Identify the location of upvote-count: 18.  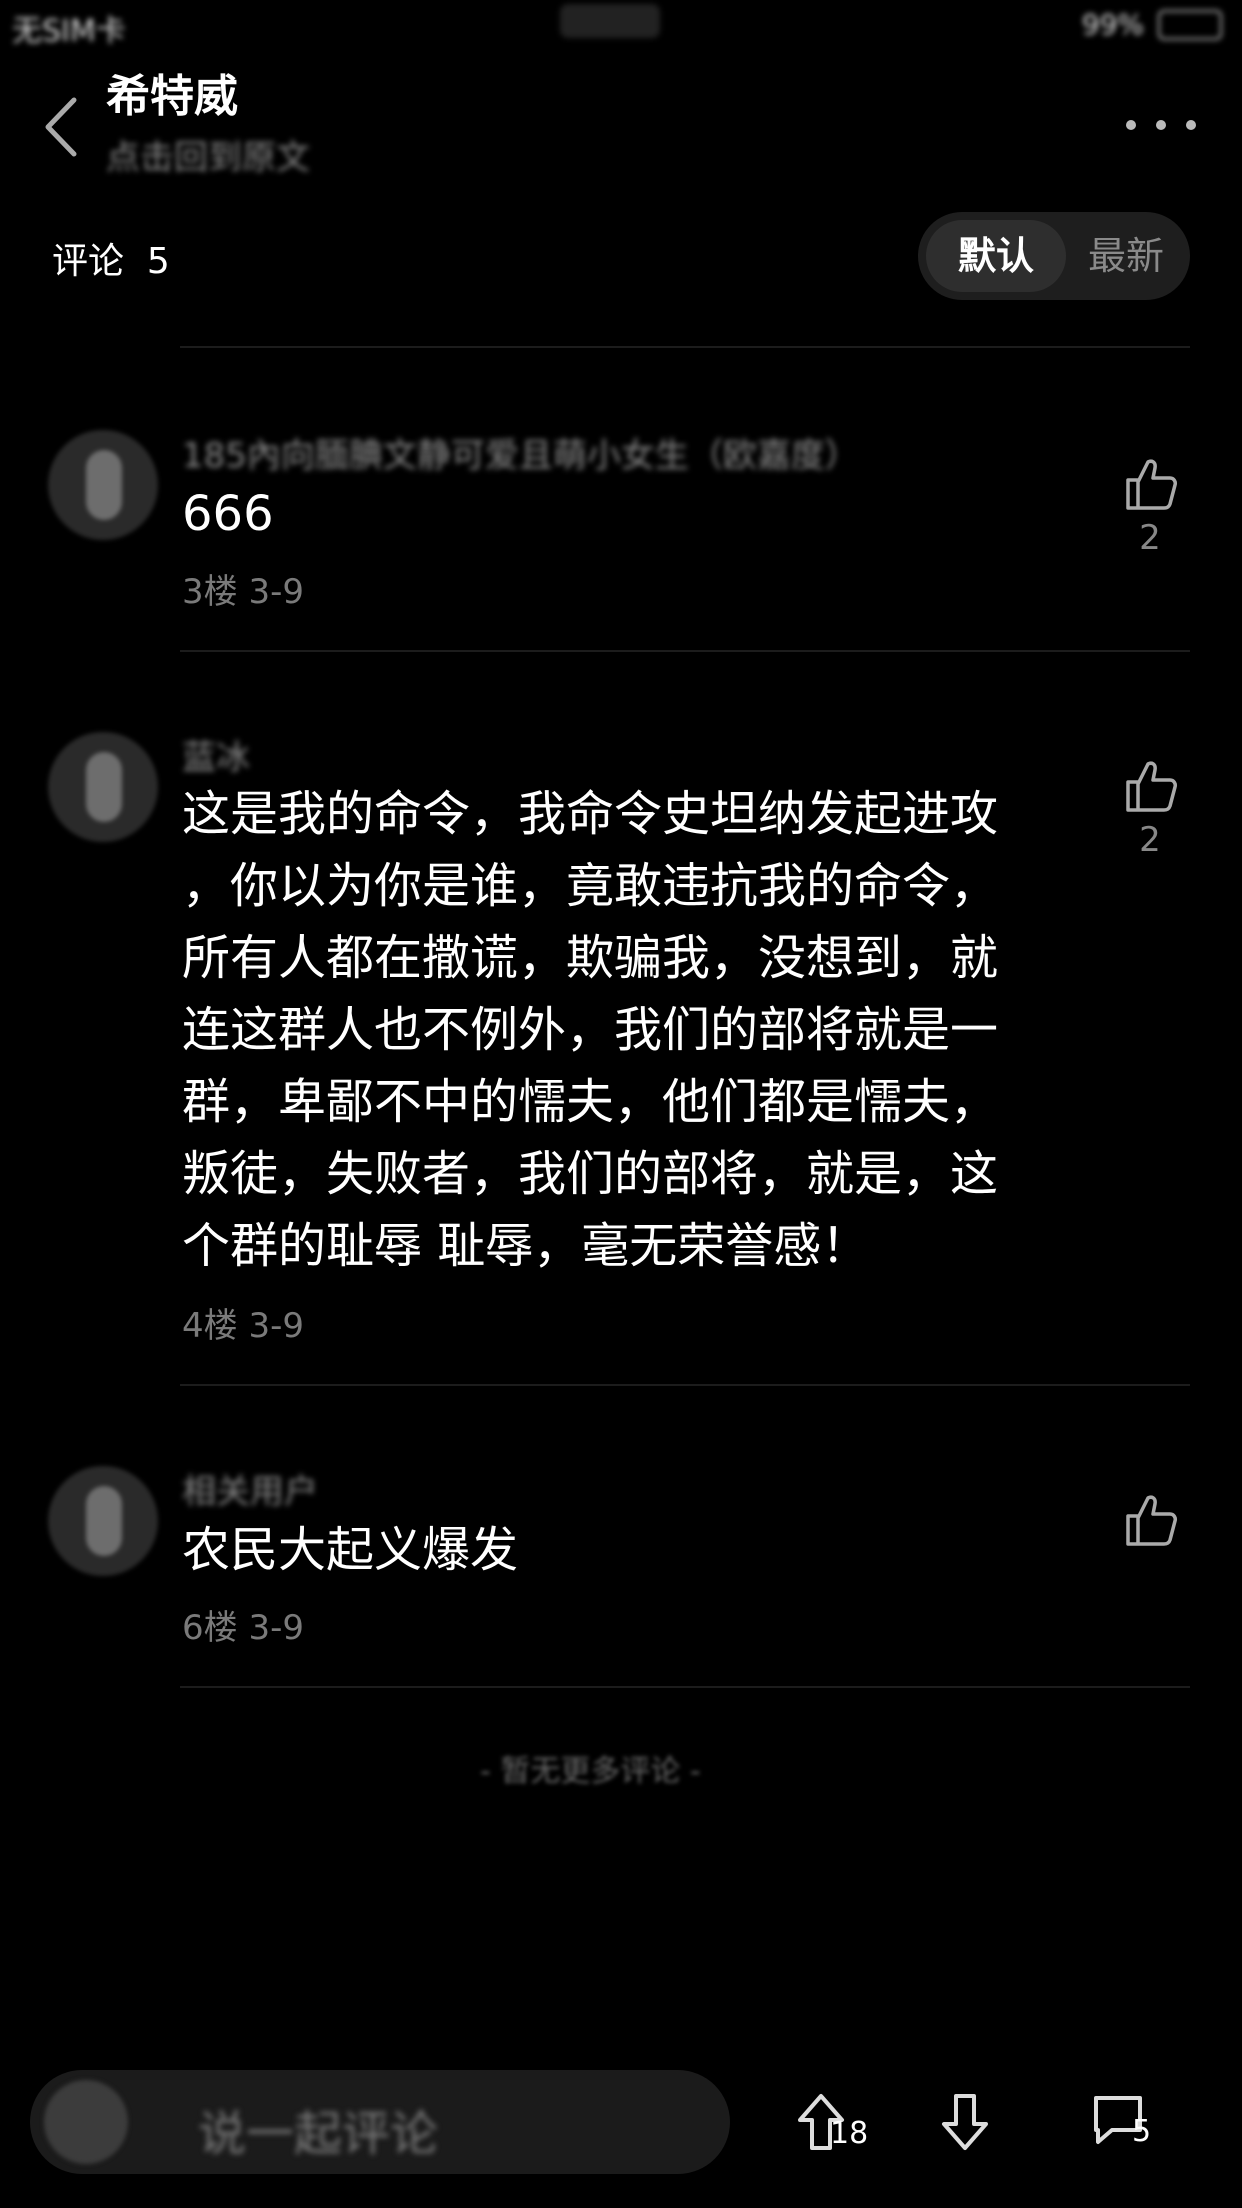
(849, 2133).